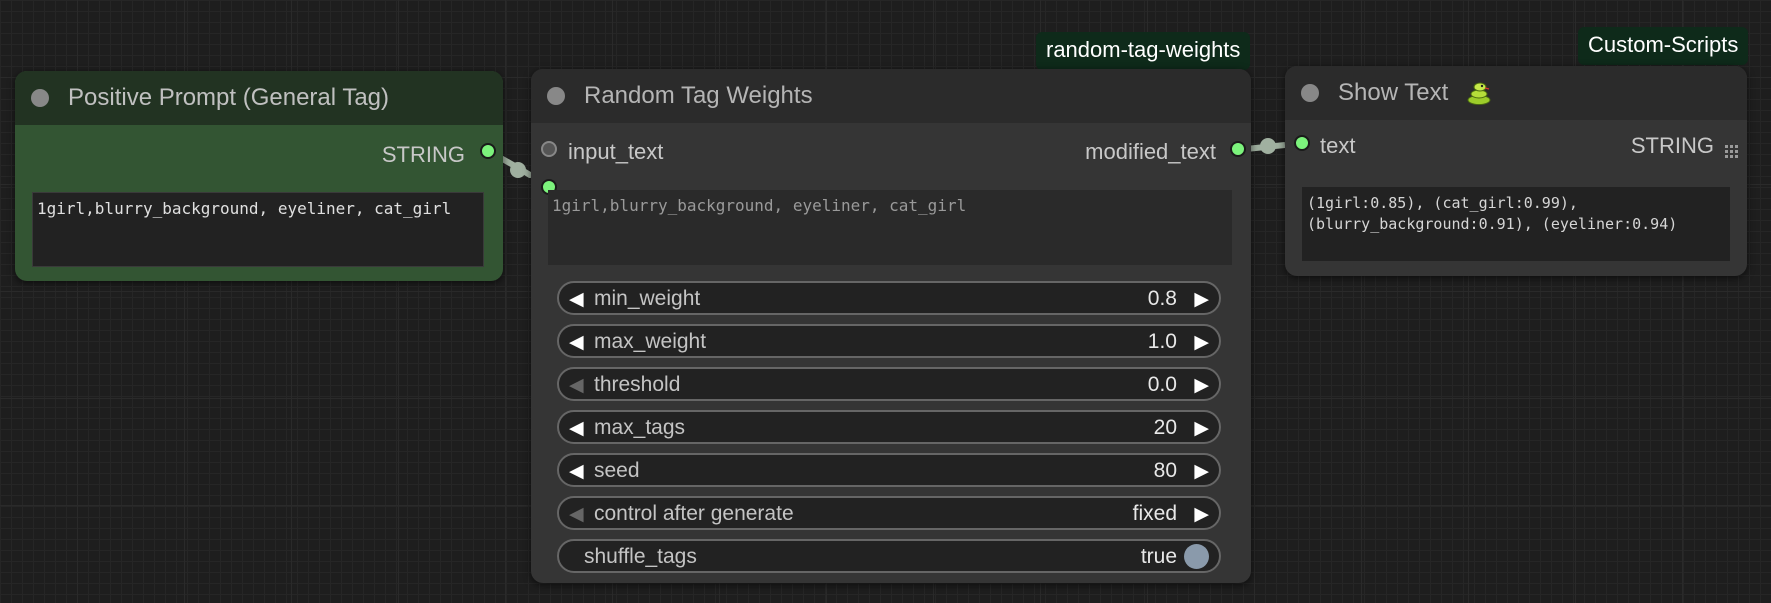  Describe the element at coordinates (647, 298) in the screenshot. I see `widget-label: min_weight` at that location.